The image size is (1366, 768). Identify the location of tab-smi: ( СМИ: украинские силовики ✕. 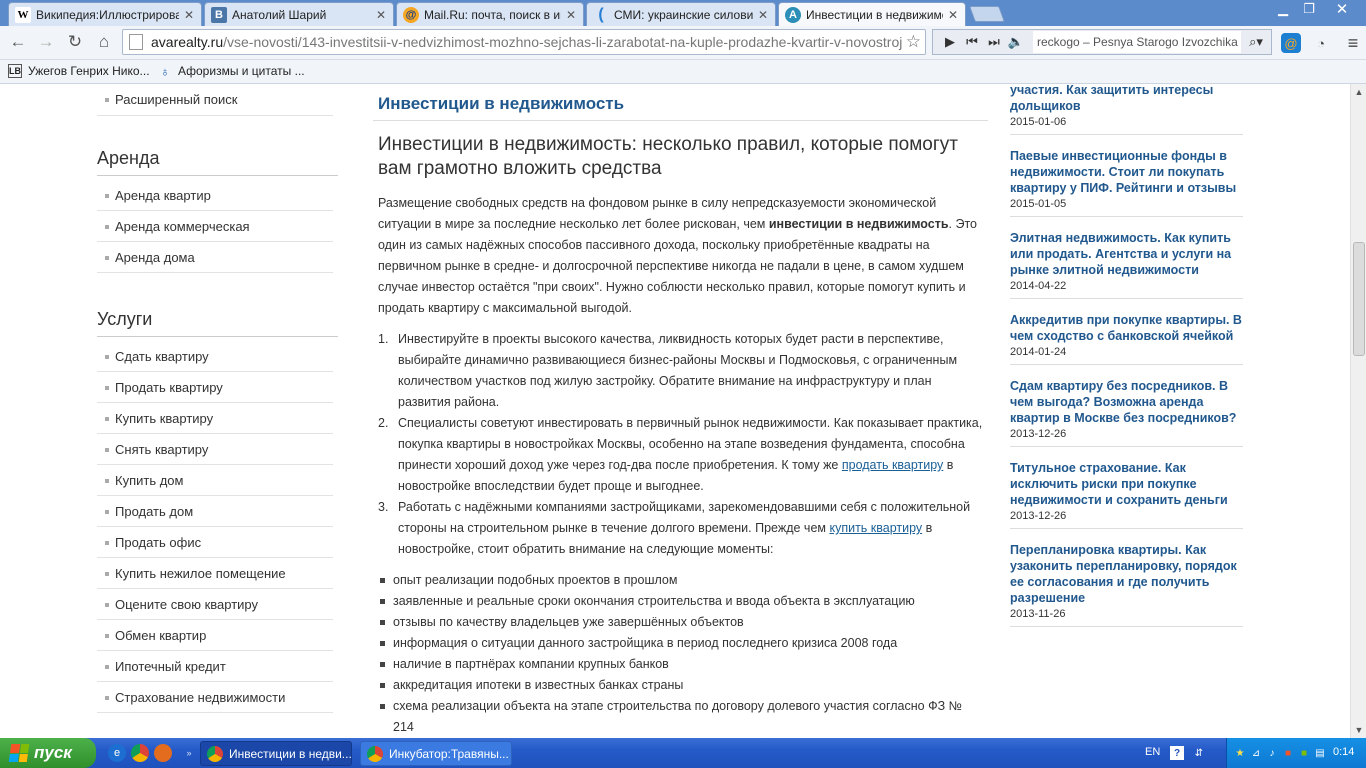
(681, 14).